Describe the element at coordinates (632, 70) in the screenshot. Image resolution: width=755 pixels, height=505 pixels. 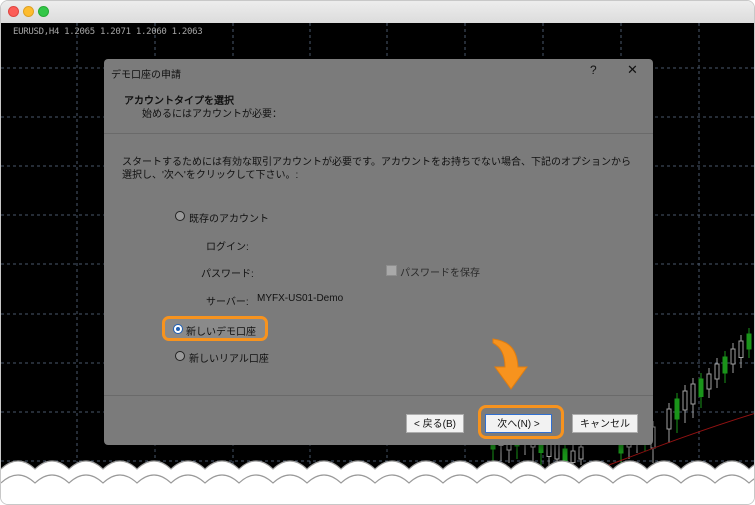
I see `close-icon: ✕` at that location.